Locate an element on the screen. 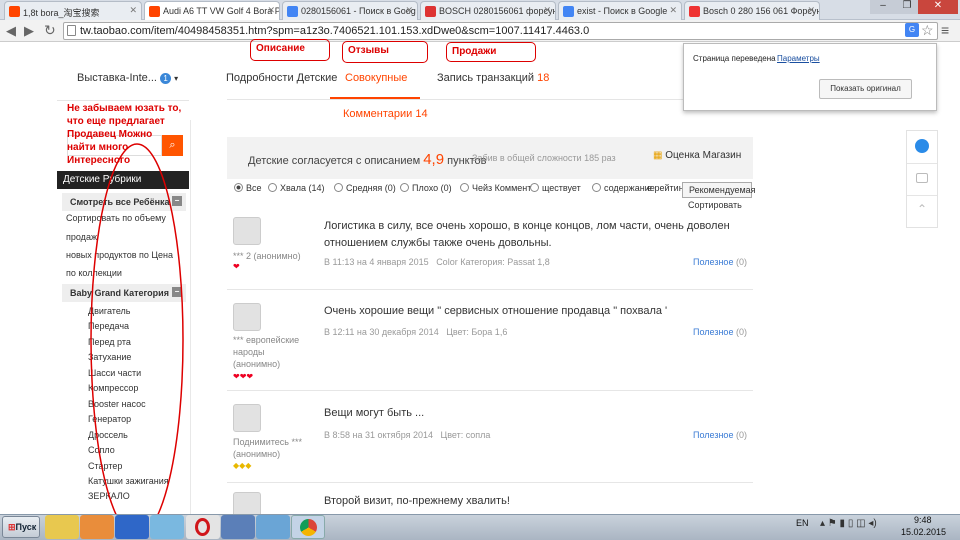  side-toolbar: ⌃ is located at coordinates (922, 179).